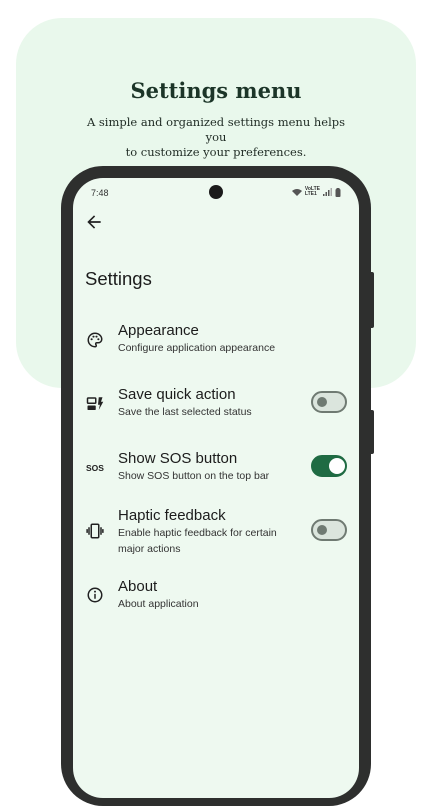 The height and width of the screenshot is (806, 432). I want to click on quick-action-icon, so click(95, 403).